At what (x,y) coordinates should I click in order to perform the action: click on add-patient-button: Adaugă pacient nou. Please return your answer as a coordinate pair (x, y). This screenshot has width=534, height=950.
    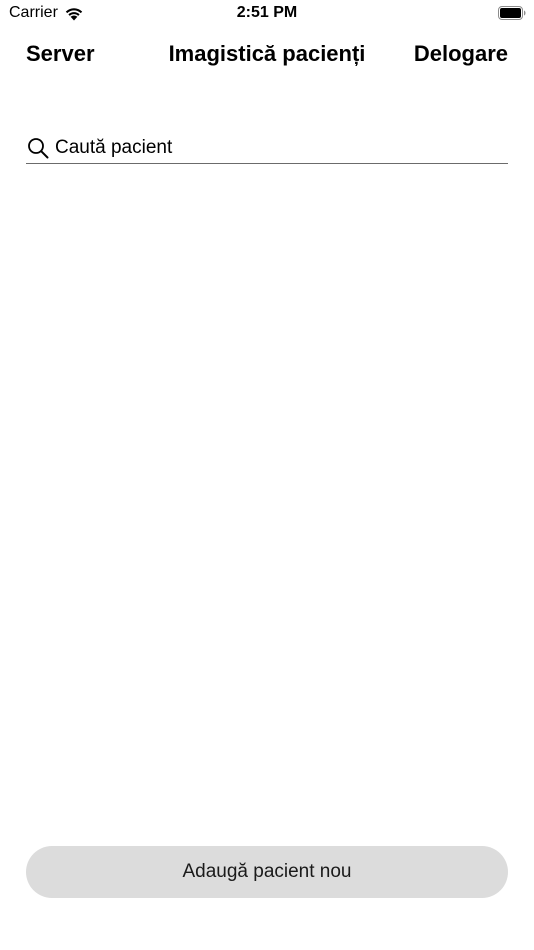
    Looking at the image, I should click on (267, 872).